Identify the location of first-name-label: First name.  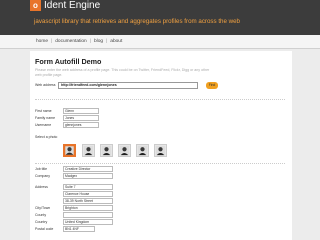
(43, 111).